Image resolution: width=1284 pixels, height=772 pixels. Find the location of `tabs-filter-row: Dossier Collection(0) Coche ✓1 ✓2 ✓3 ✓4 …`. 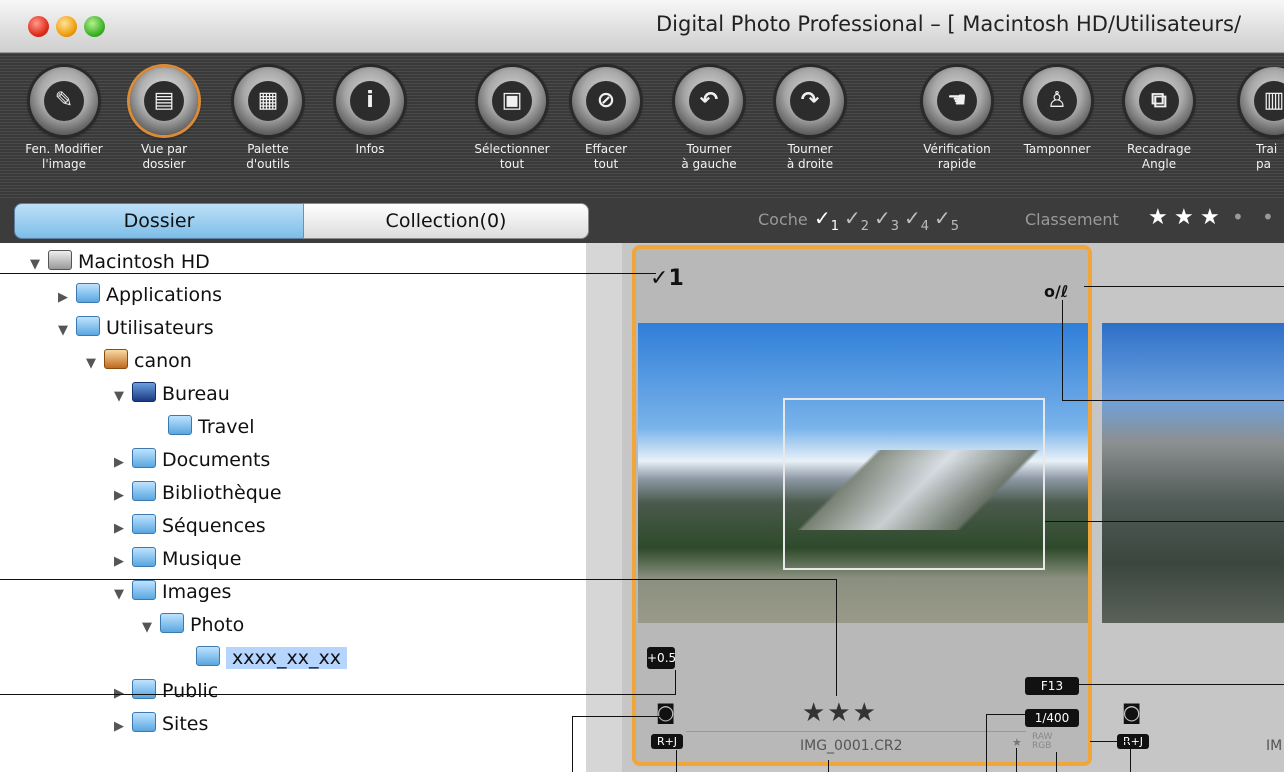

tabs-filter-row: Dossier Collection(0) Coche ✓1 ✓2 ✓3 ✓4 … is located at coordinates (642, 220).